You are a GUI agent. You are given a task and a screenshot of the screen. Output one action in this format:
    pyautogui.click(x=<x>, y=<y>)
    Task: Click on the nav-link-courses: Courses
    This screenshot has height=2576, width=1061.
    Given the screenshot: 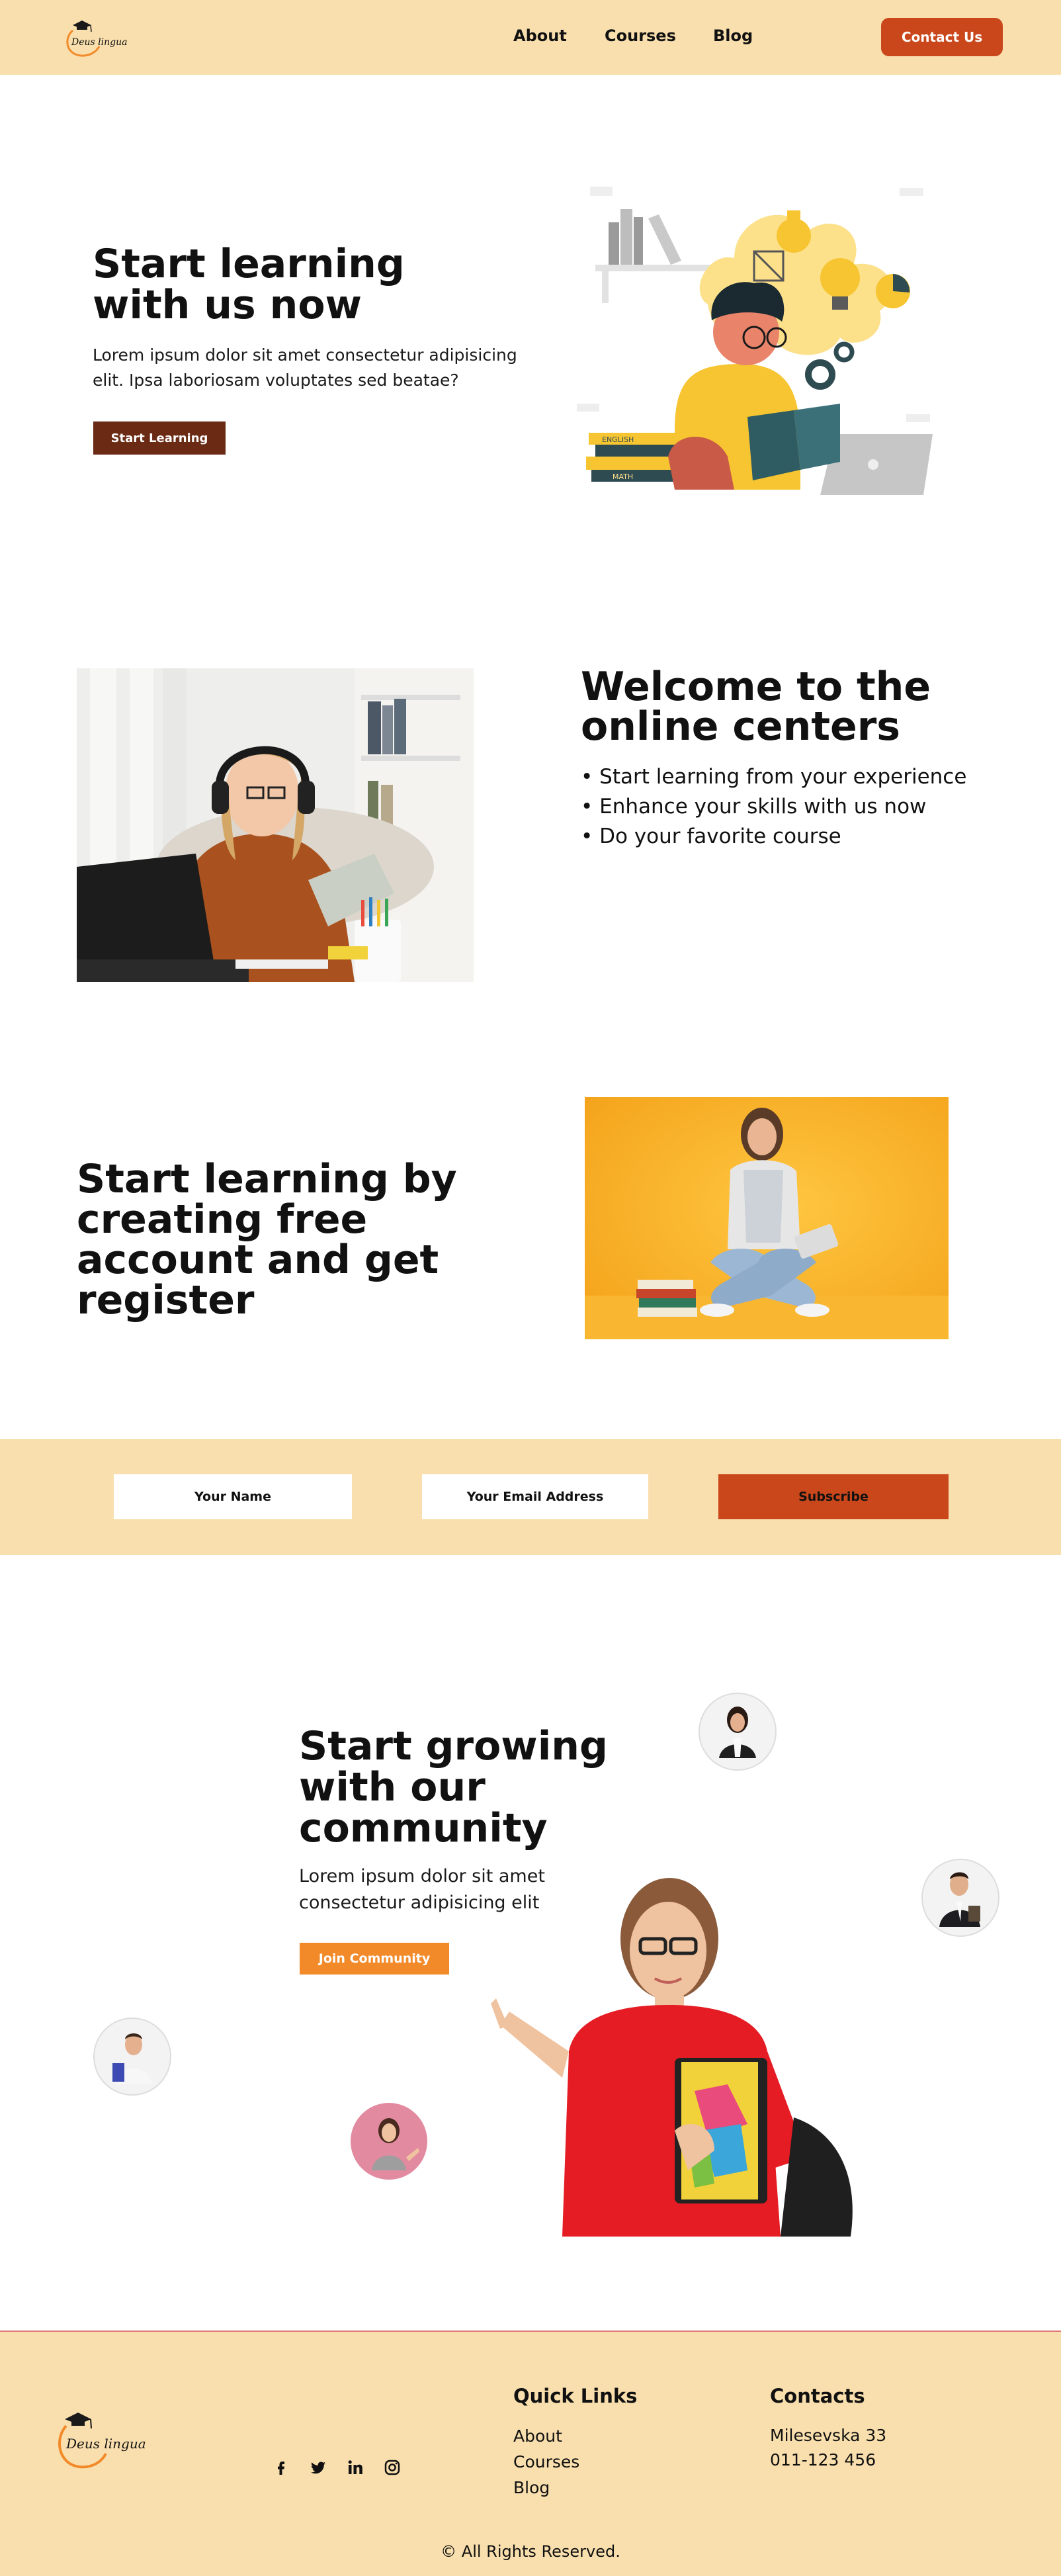 What is the action you would take?
    pyautogui.click(x=640, y=35)
    